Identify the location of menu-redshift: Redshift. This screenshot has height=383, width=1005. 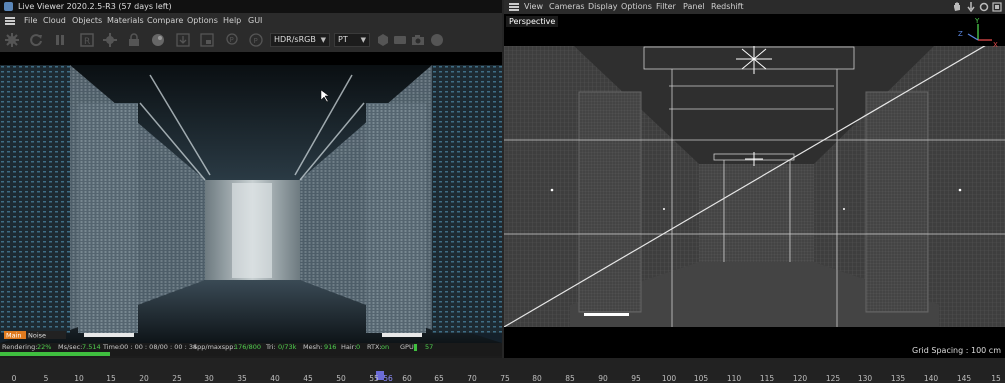
(727, 7).